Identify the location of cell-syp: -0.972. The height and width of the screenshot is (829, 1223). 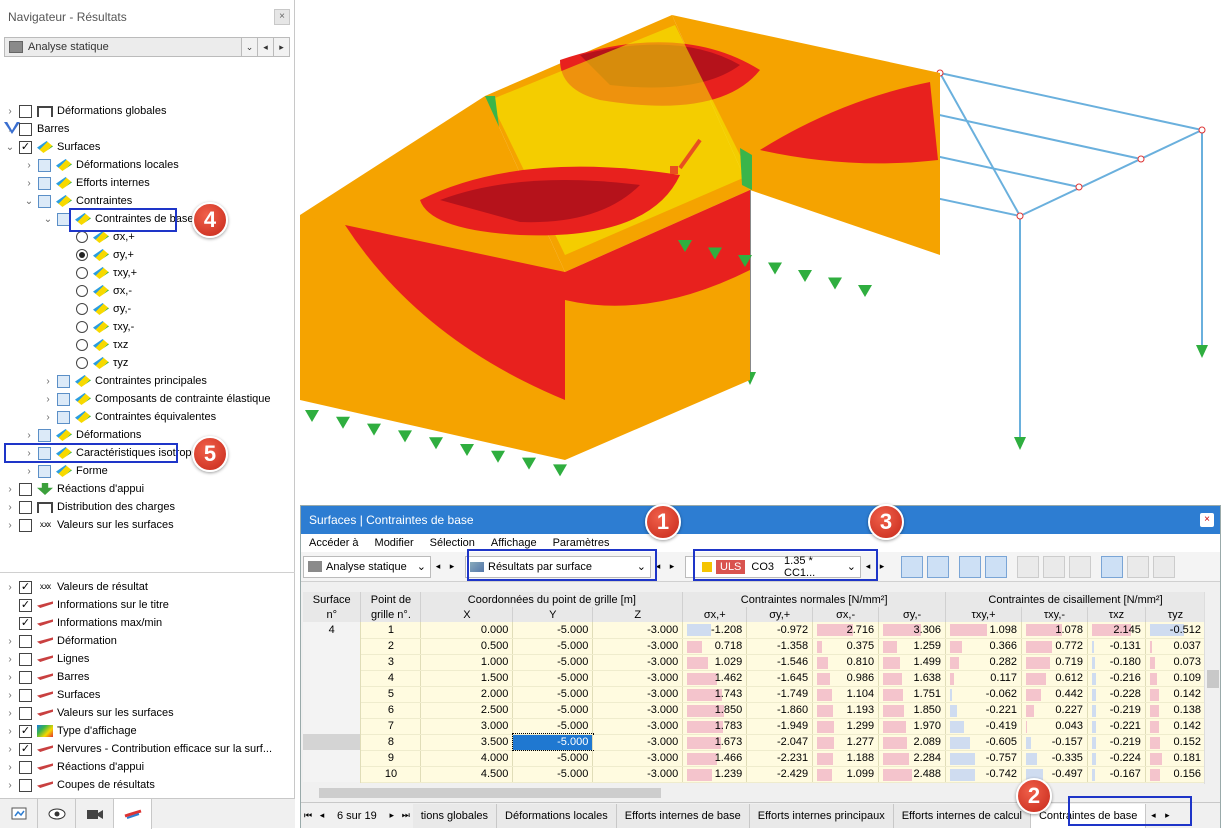
(780, 630).